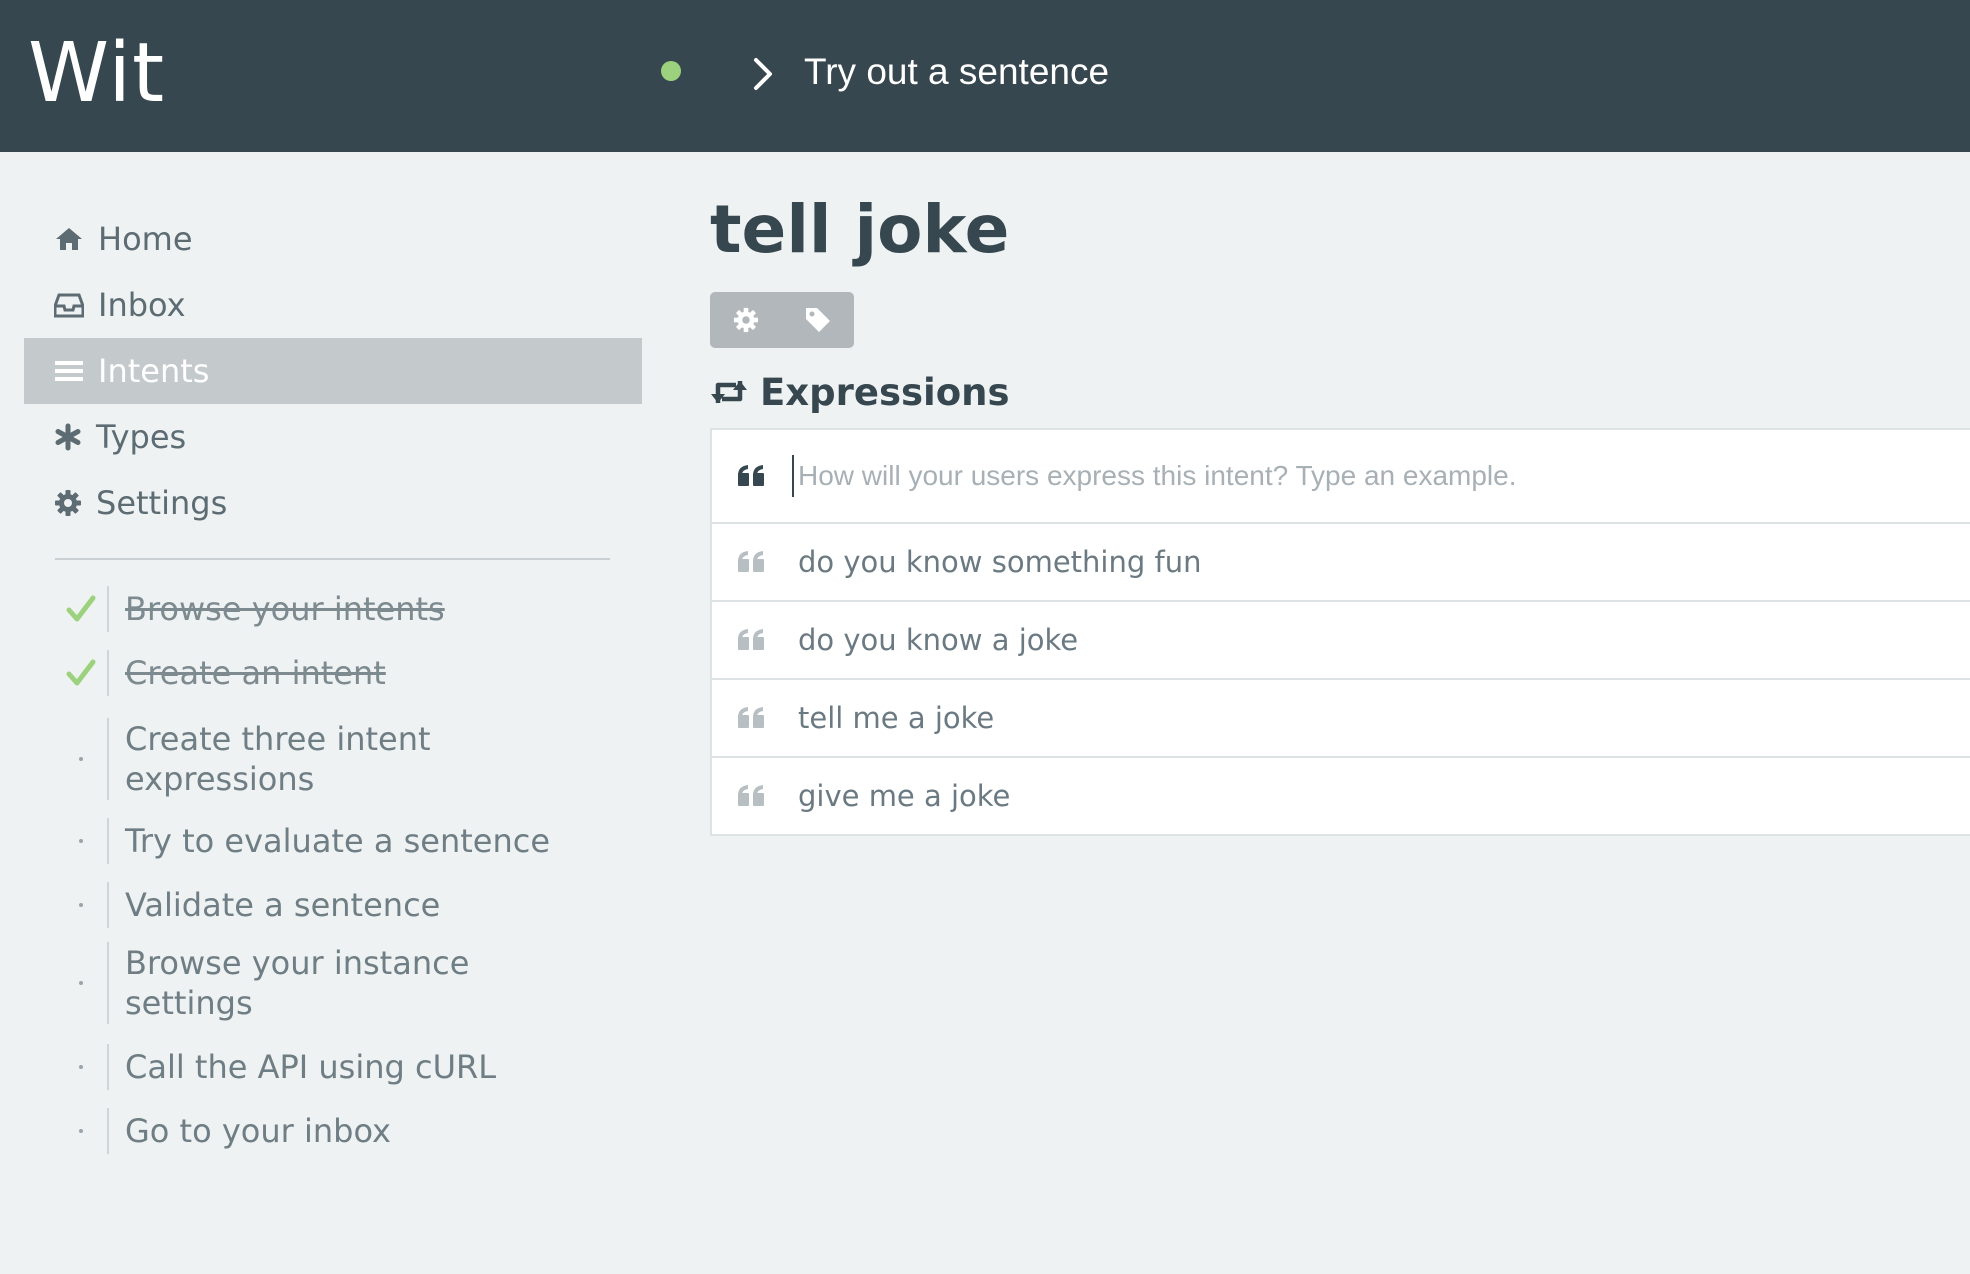 The height and width of the screenshot is (1274, 1970). What do you see at coordinates (1341, 719) in the screenshot?
I see `expression-row: tell me a joke` at bounding box center [1341, 719].